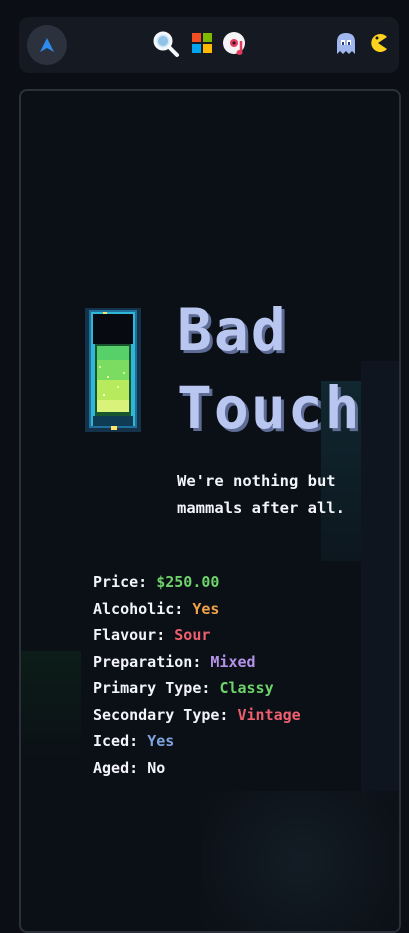 This screenshot has width=409, height=933. I want to click on spec-label: Secondary Type:, so click(161, 714).